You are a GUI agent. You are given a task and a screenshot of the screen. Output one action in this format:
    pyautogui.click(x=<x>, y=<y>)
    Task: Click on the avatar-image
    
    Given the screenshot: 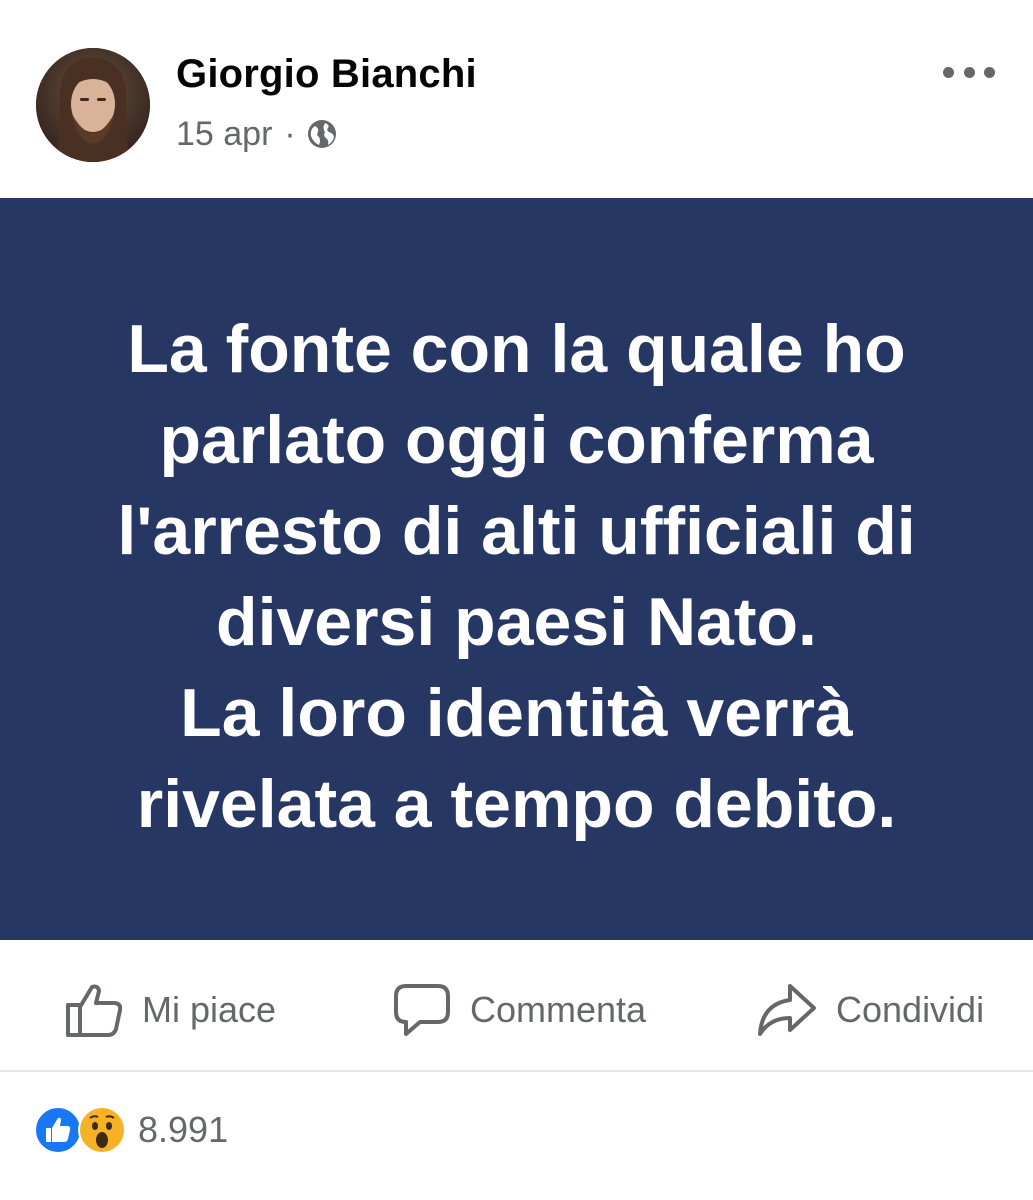 What is the action you would take?
    pyautogui.click(x=93, y=105)
    